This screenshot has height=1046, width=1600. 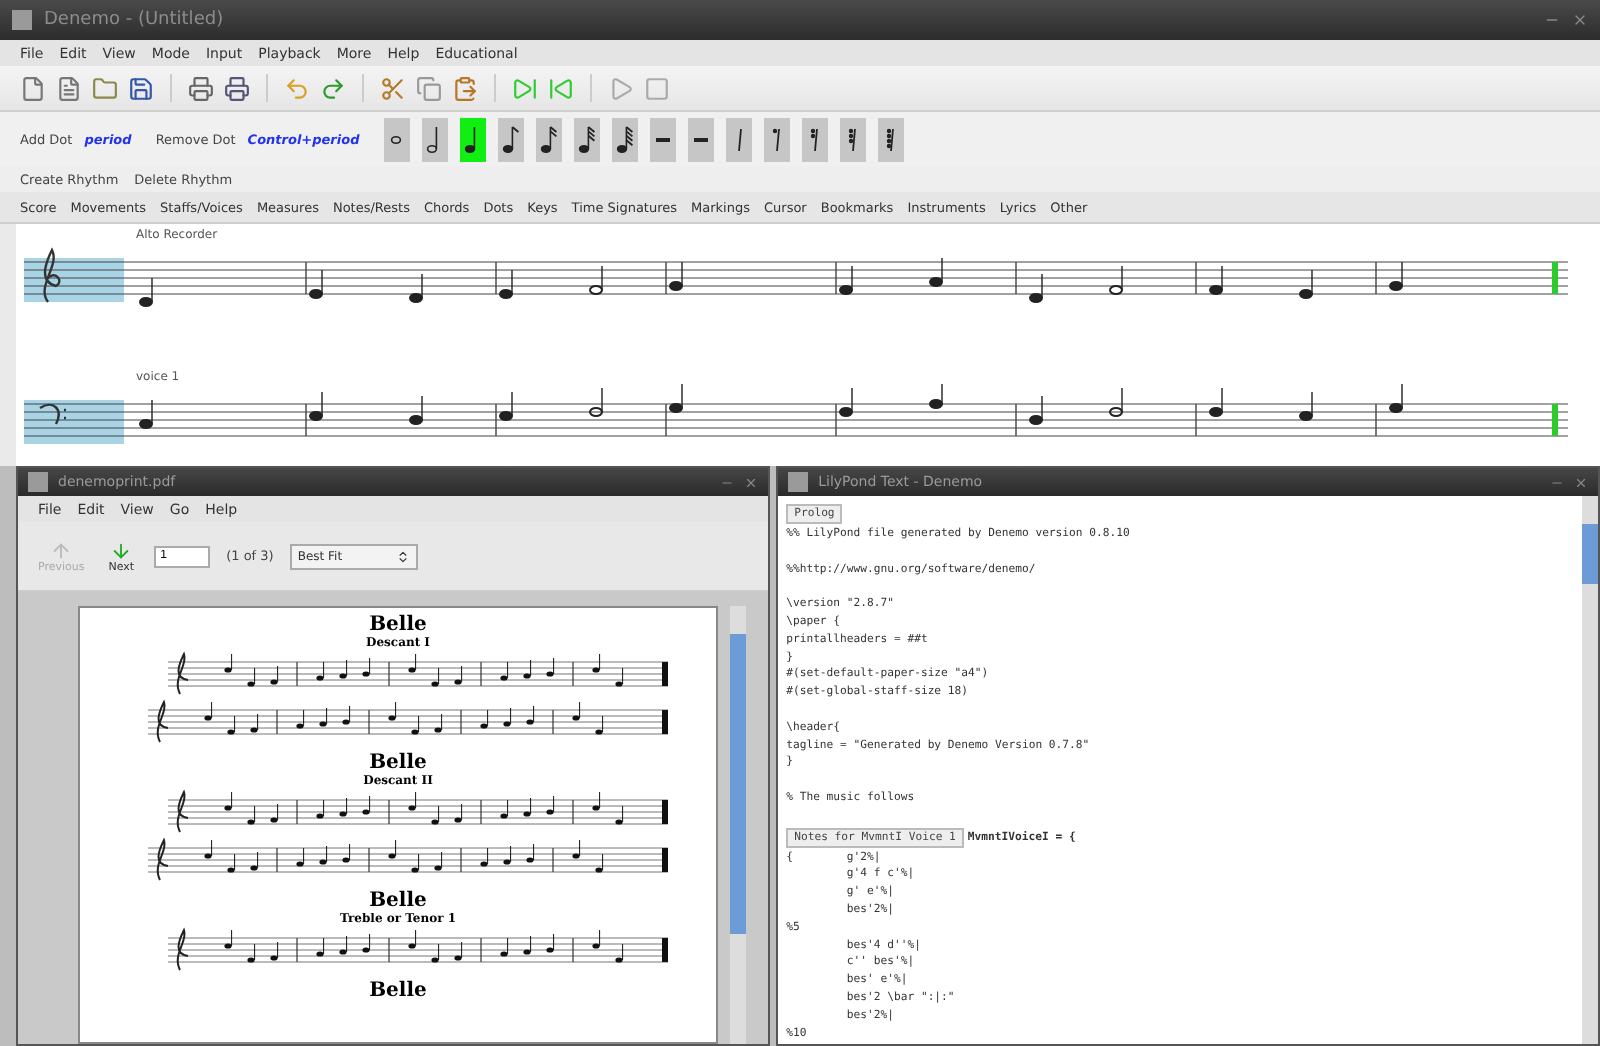 I want to click on spinner-arrows-icon, so click(x=402, y=556).